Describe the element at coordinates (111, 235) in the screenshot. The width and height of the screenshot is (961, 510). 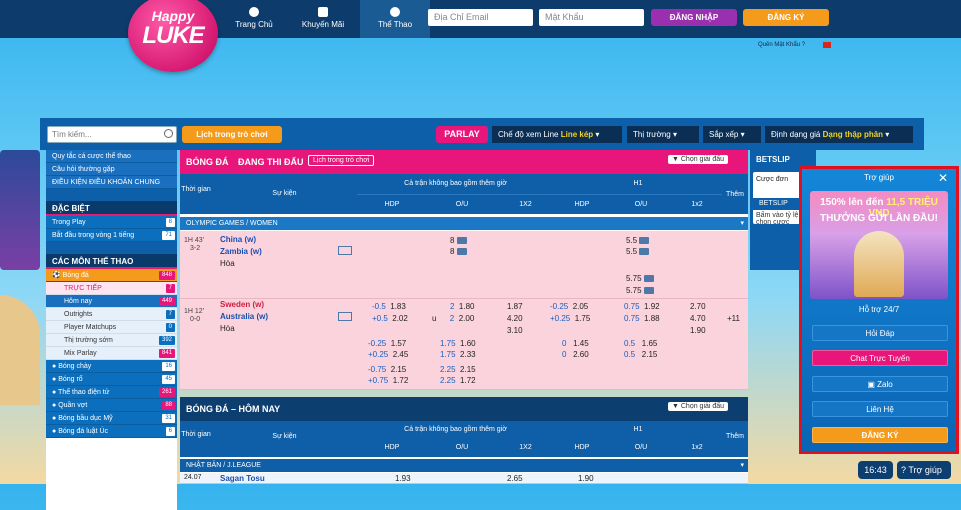
I see `sidebar-item-starting-soon: Bắt đầu trong vòng 1 tiếng 71` at that location.